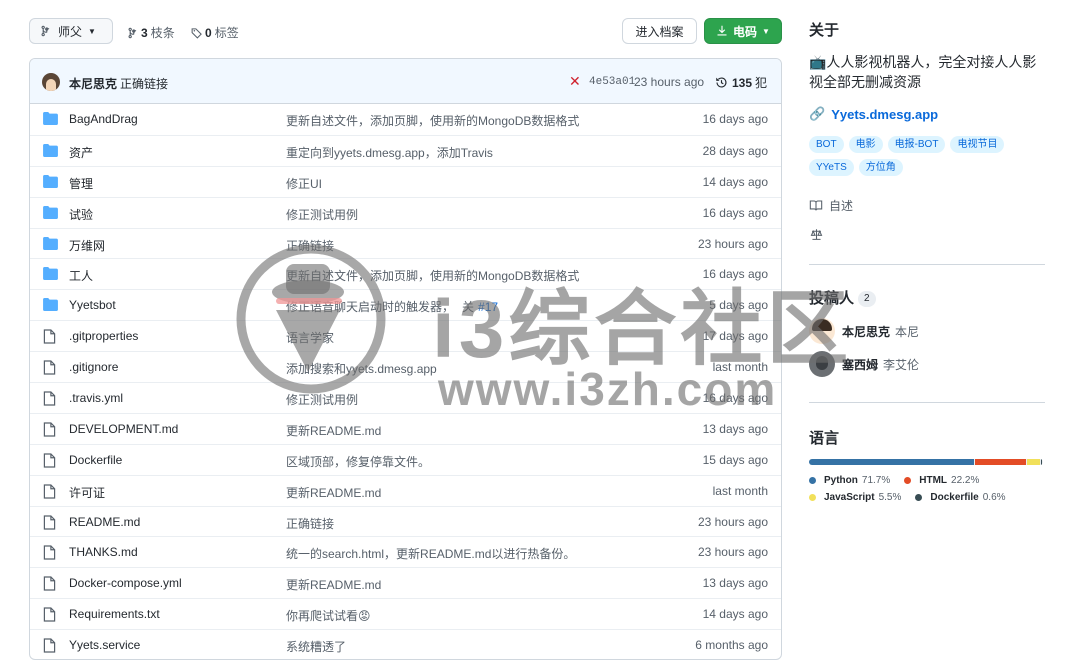 Image resolution: width=1080 pixels, height=666 pixels. Describe the element at coordinates (144, 83) in the screenshot. I see `commit-message: 正确链接` at that location.